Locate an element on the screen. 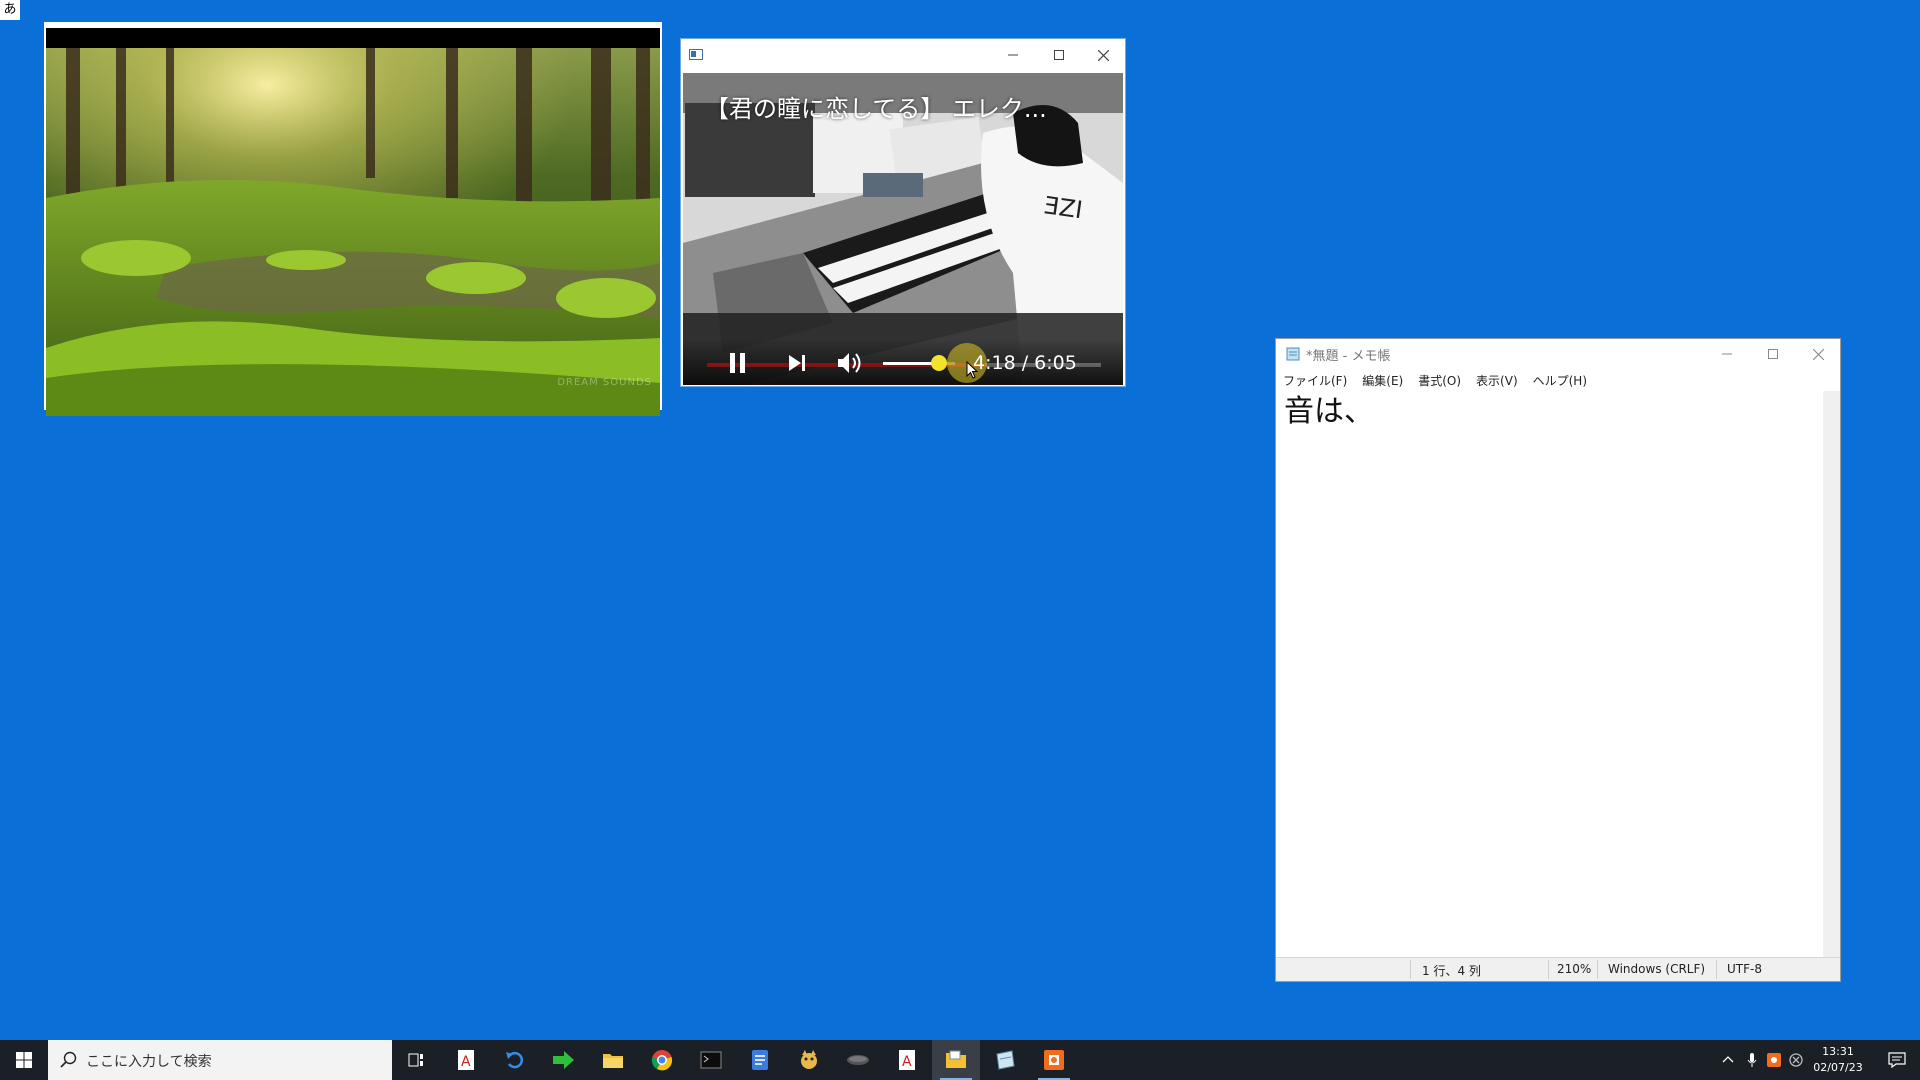  folder-window-icon is located at coordinates (956, 1059).